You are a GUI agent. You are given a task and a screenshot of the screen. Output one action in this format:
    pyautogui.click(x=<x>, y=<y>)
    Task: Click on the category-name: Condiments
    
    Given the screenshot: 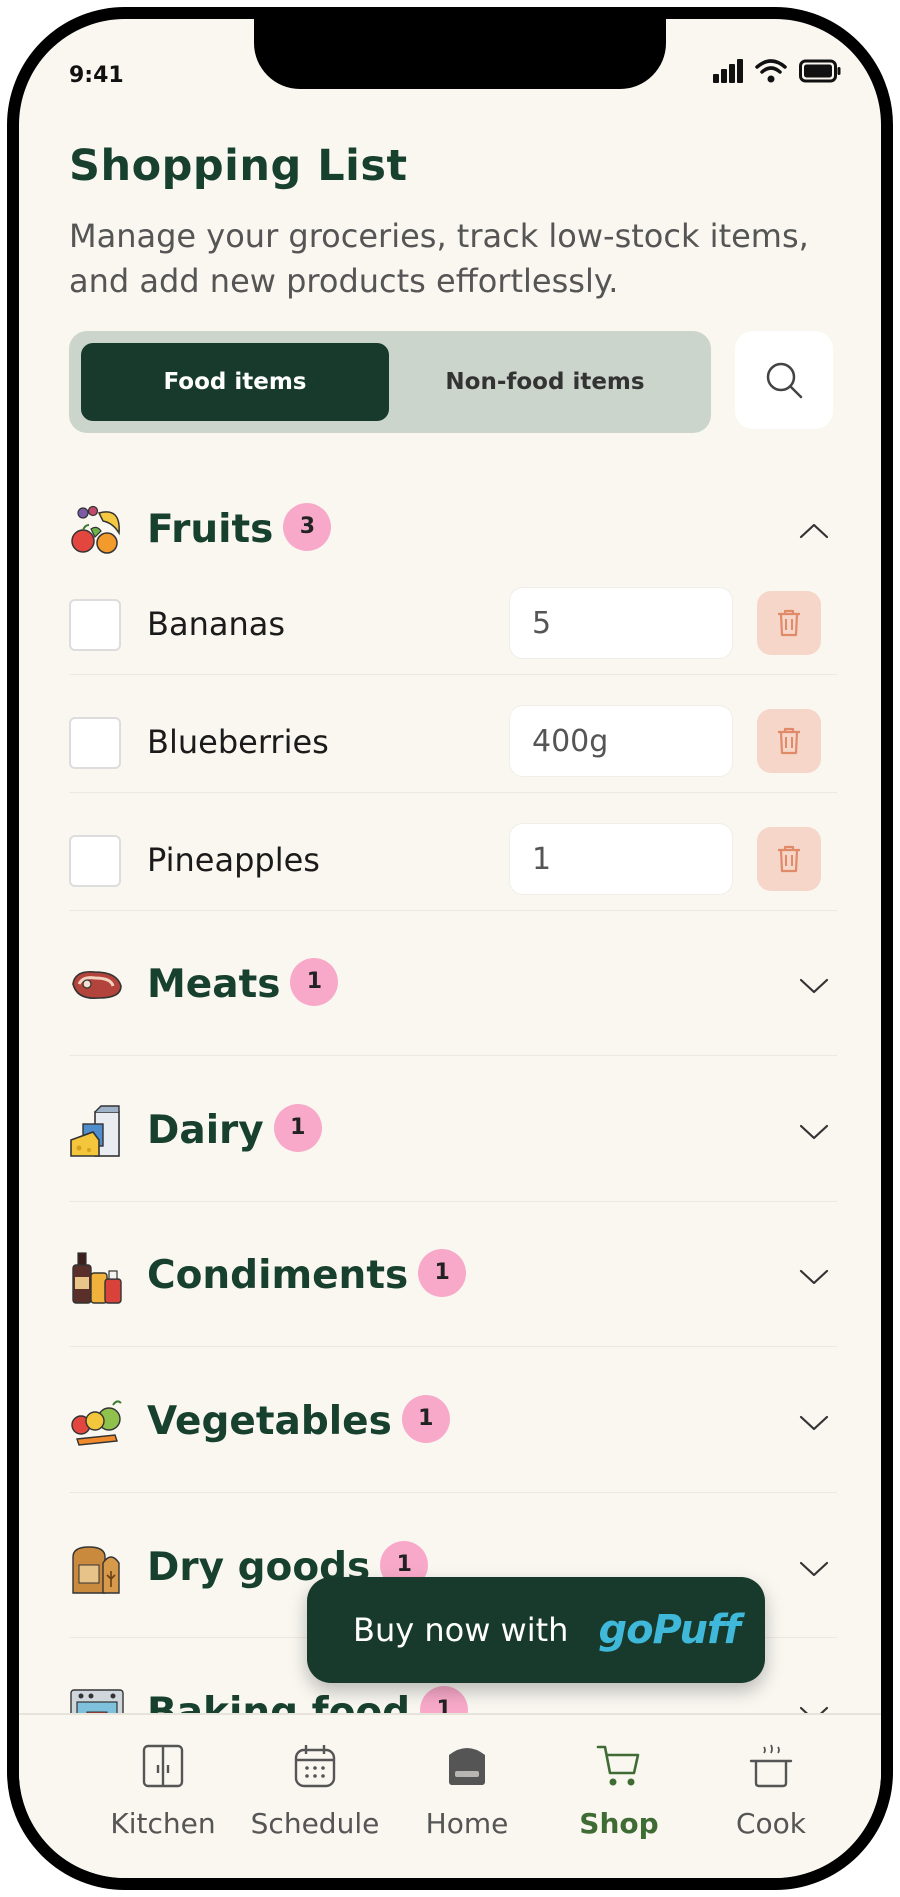 What is the action you would take?
    pyautogui.click(x=278, y=1275)
    